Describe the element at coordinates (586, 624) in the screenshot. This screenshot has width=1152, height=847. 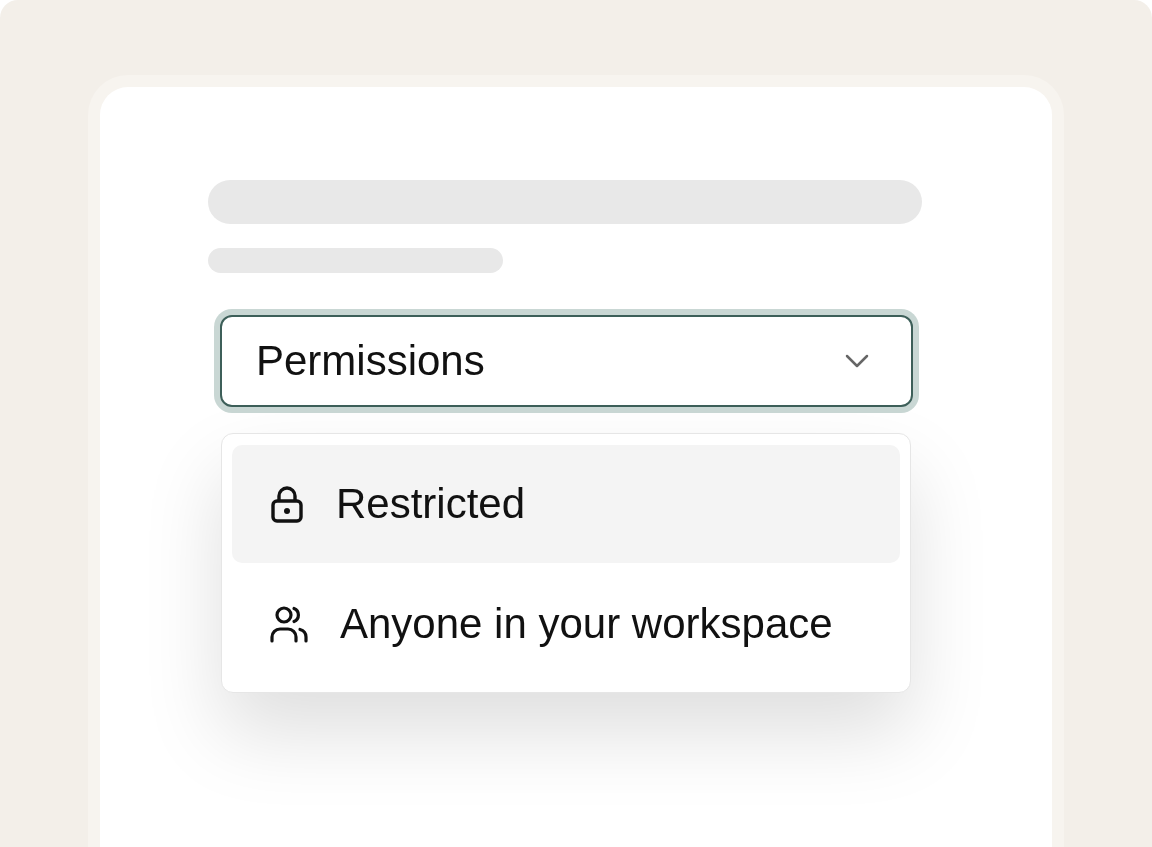
I see `option-label: Anyone in your workspace` at that location.